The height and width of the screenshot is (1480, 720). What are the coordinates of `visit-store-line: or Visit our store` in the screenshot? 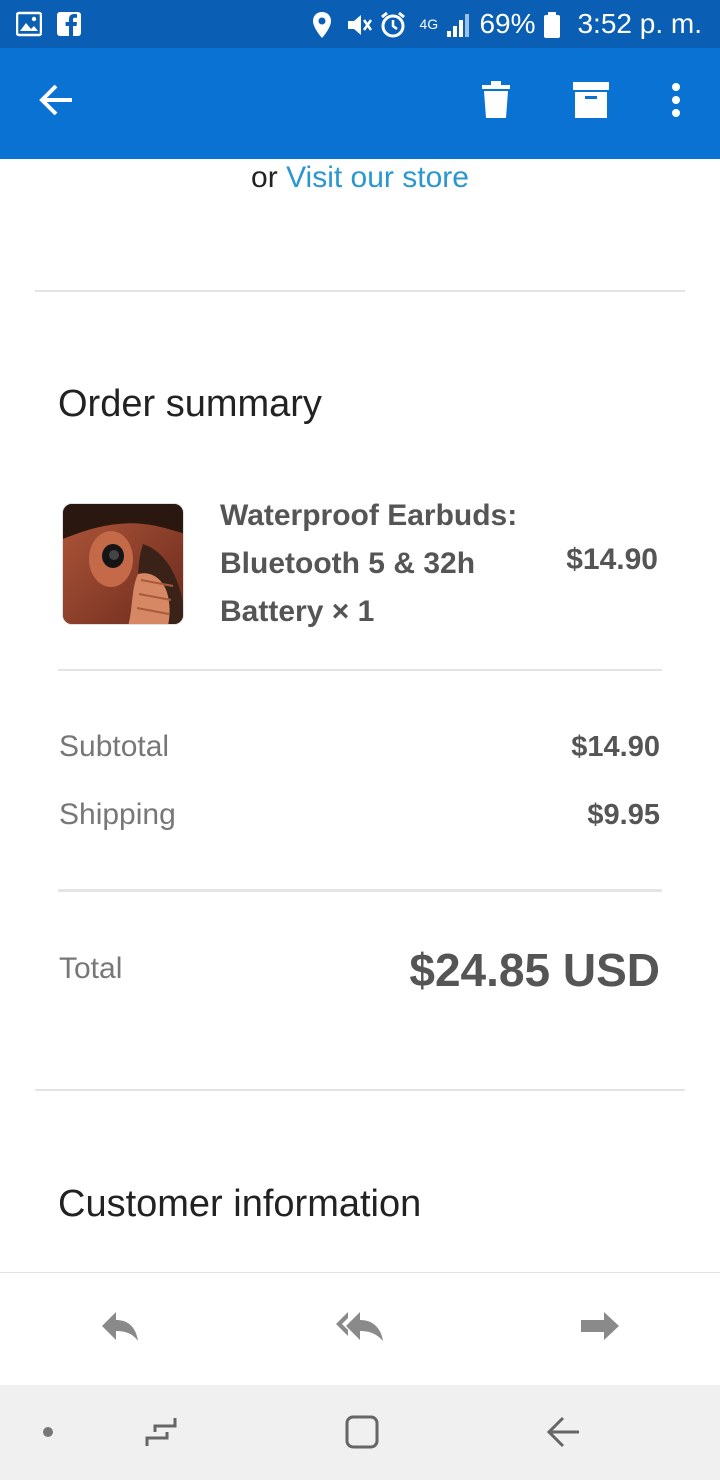 It's located at (360, 178).